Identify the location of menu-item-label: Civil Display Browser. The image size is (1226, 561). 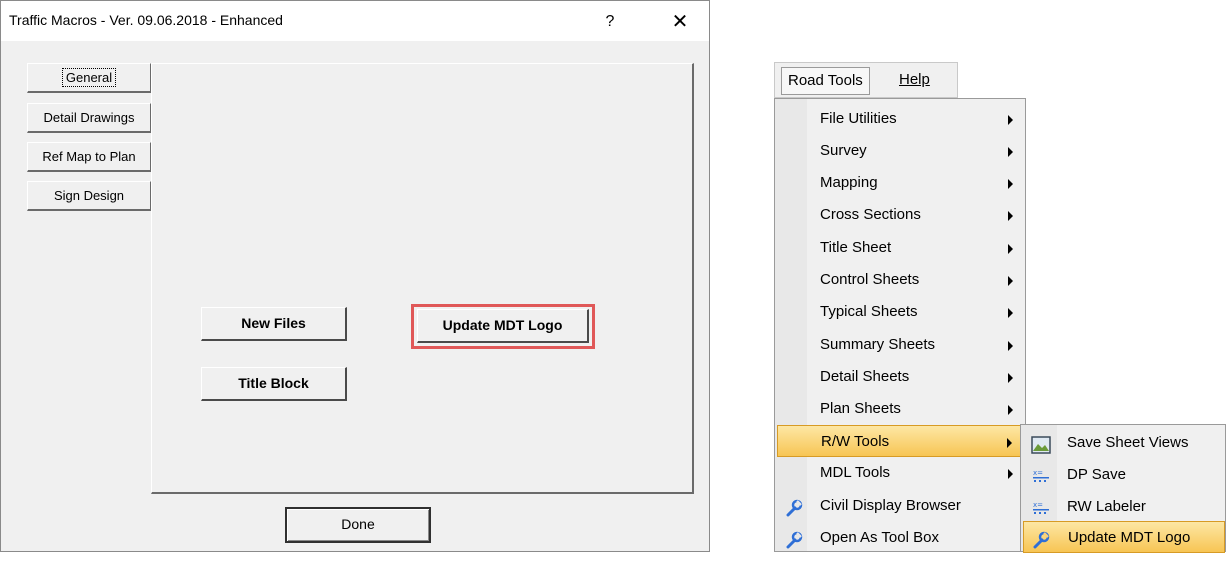
(890, 505).